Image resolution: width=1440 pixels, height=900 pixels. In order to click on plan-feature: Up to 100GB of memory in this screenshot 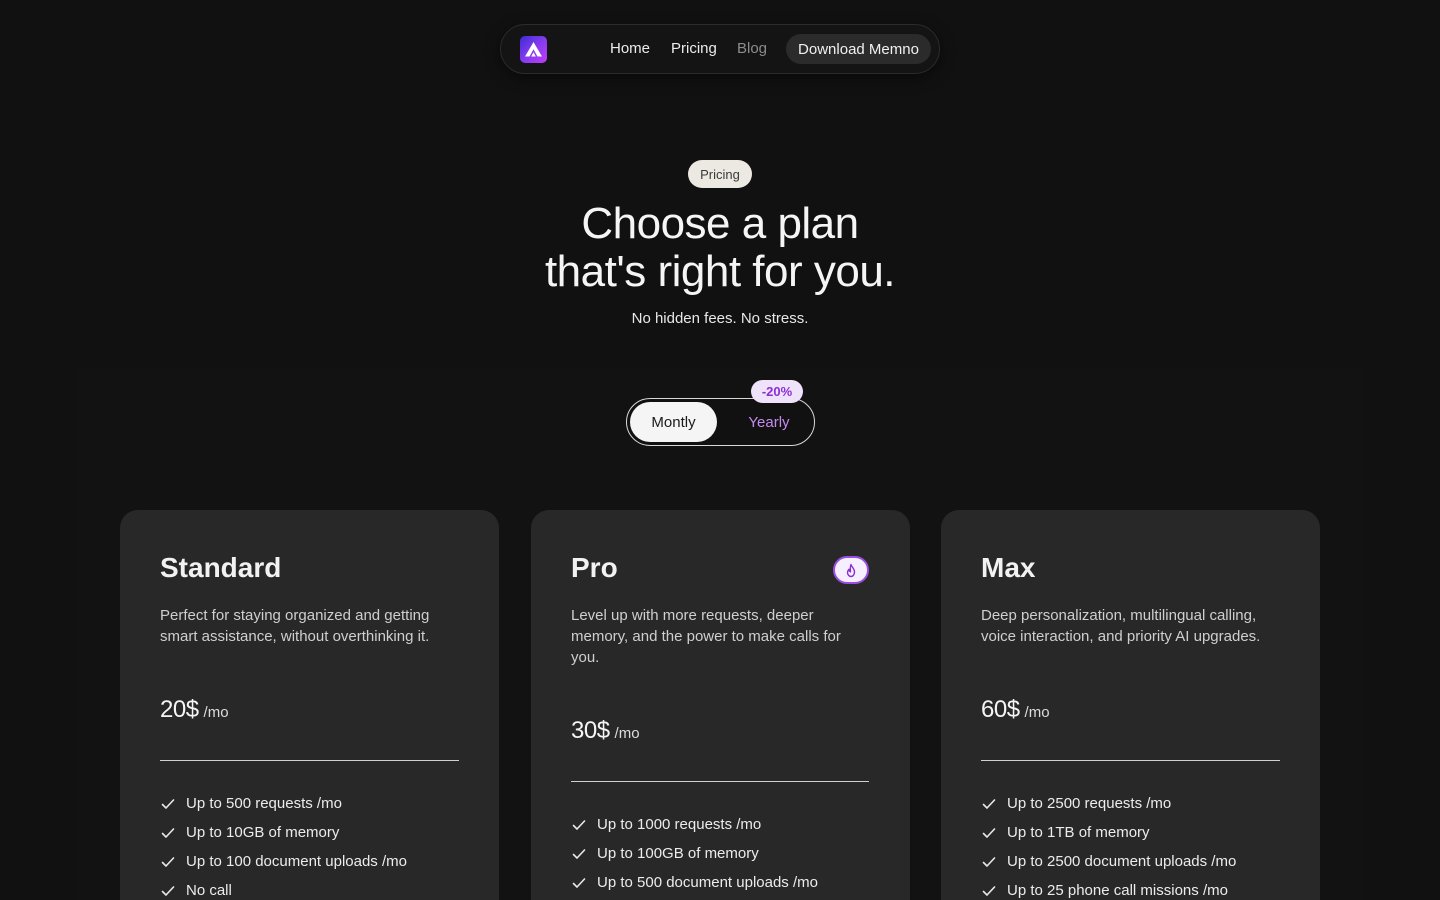, I will do `click(694, 853)`.